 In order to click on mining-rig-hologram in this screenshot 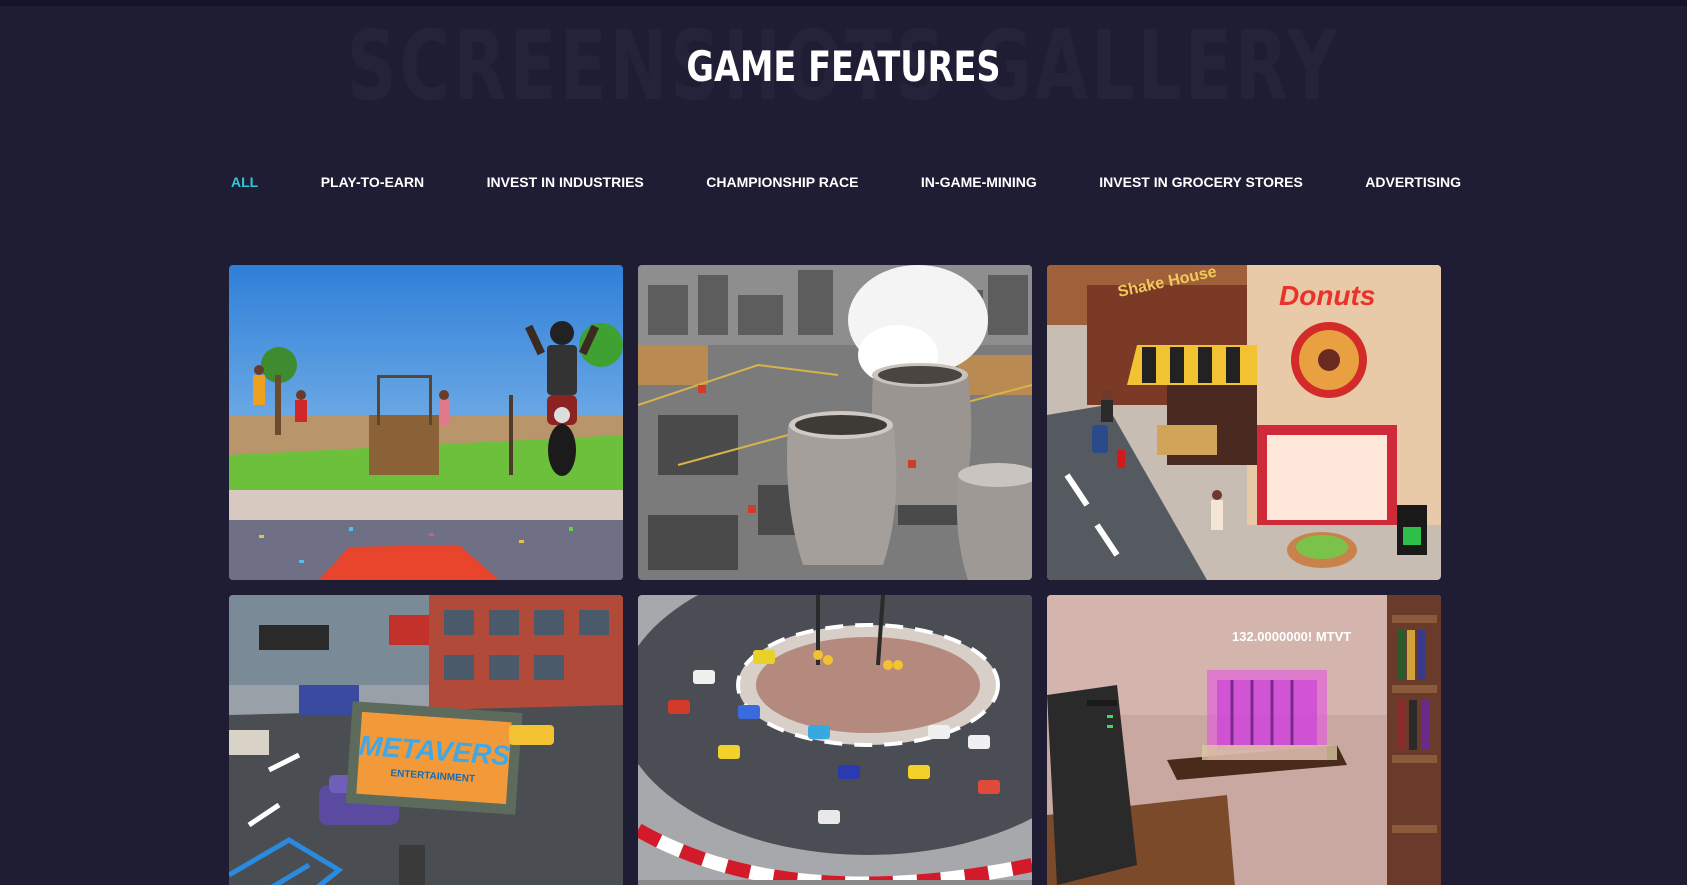, I will do `click(1269, 715)`.